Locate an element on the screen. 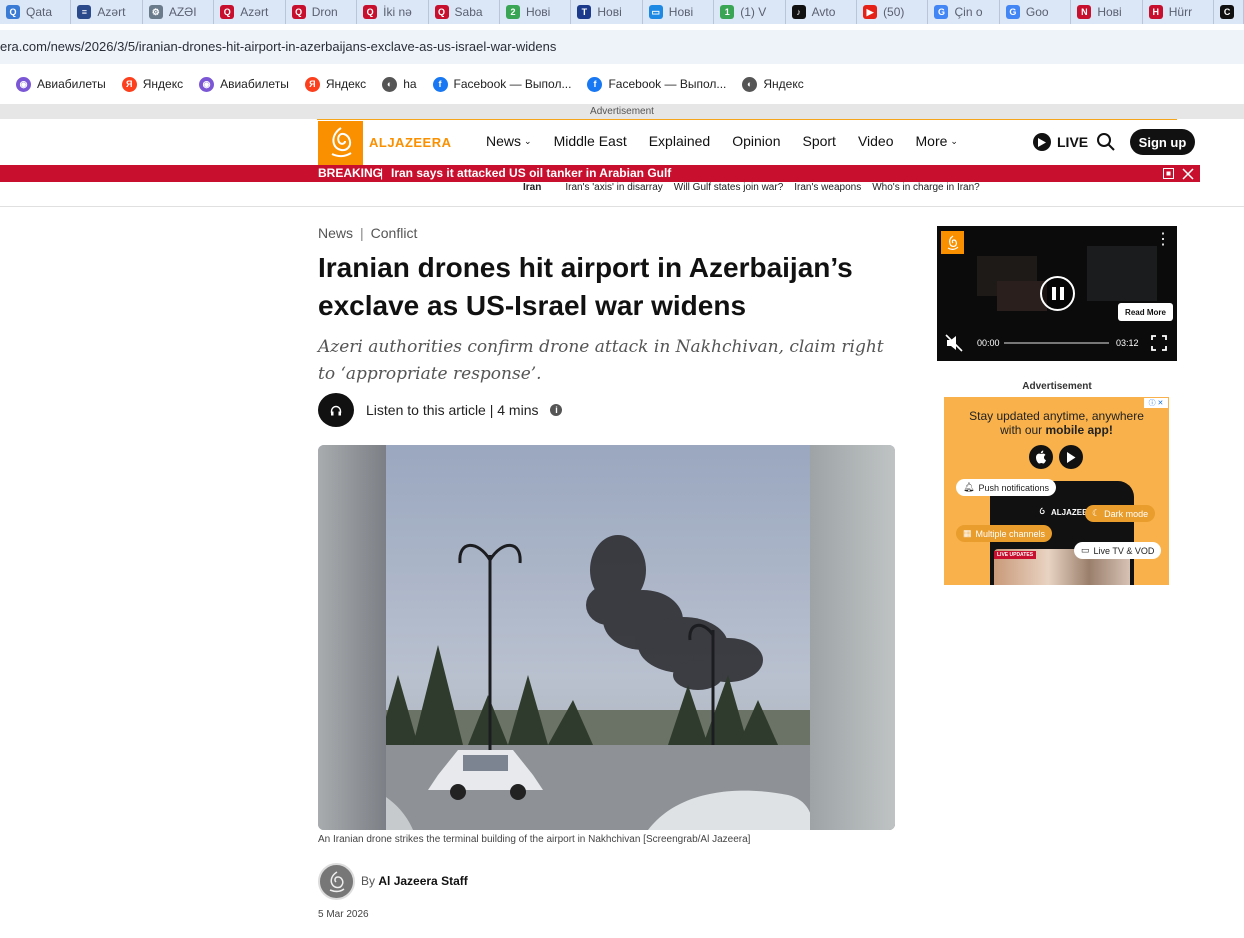  nav-item-opinion: Opinion is located at coordinates (756, 141).